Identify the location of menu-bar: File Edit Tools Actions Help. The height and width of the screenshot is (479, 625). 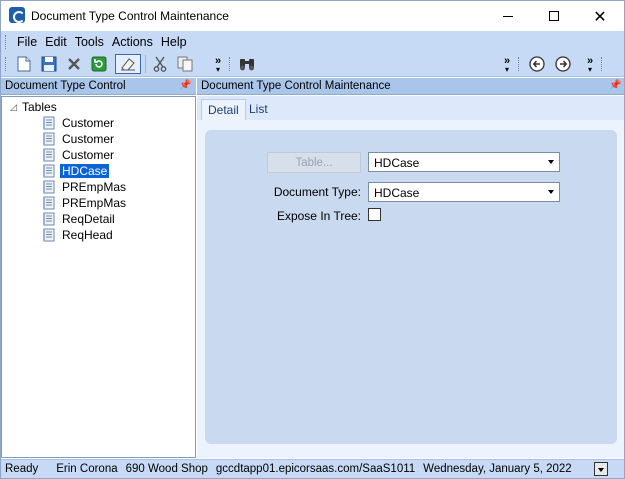
(96, 42).